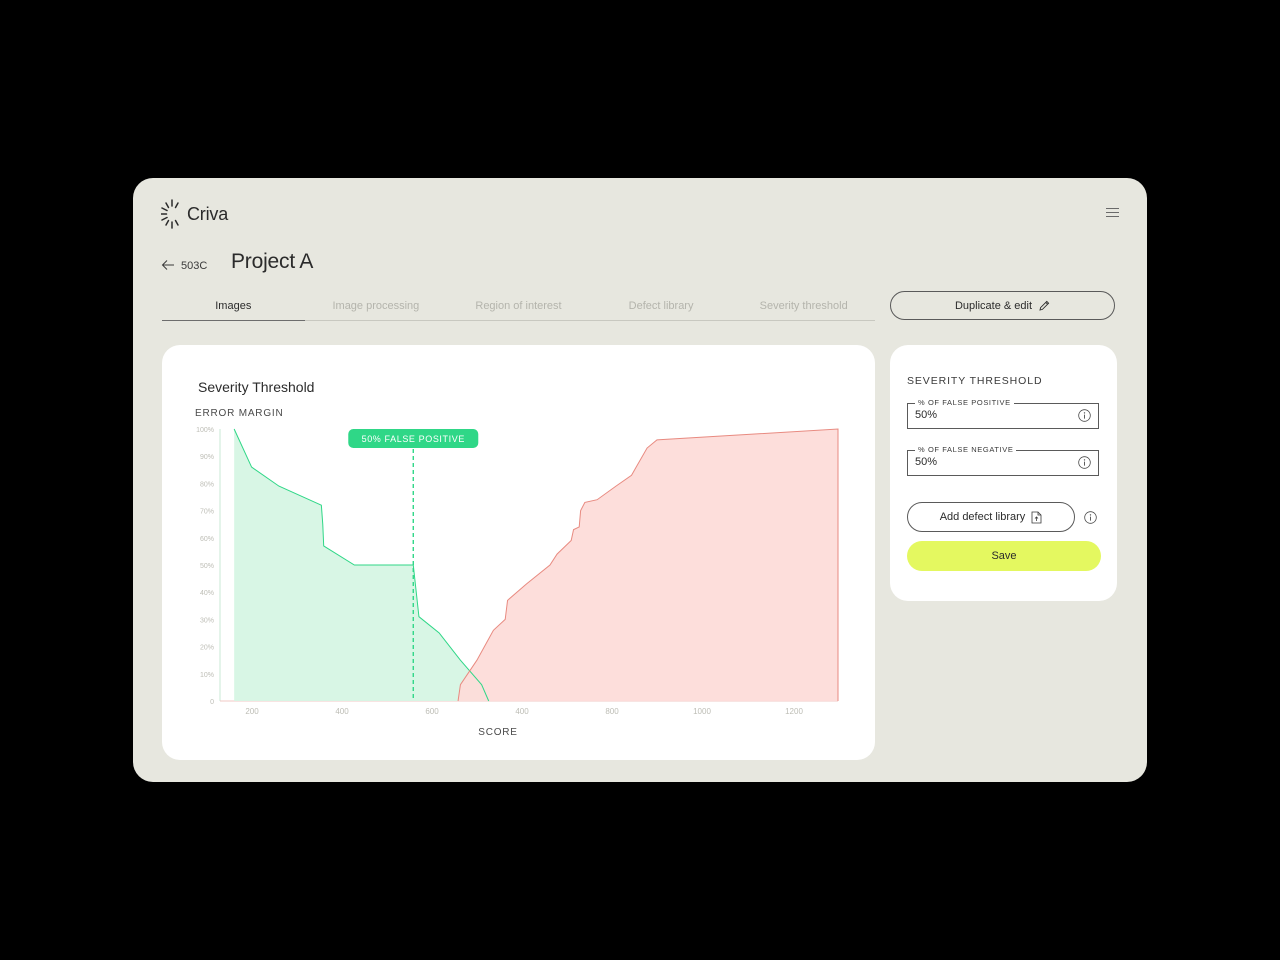  What do you see at coordinates (167, 265) in the screenshot?
I see `arrow-left-icon` at bounding box center [167, 265].